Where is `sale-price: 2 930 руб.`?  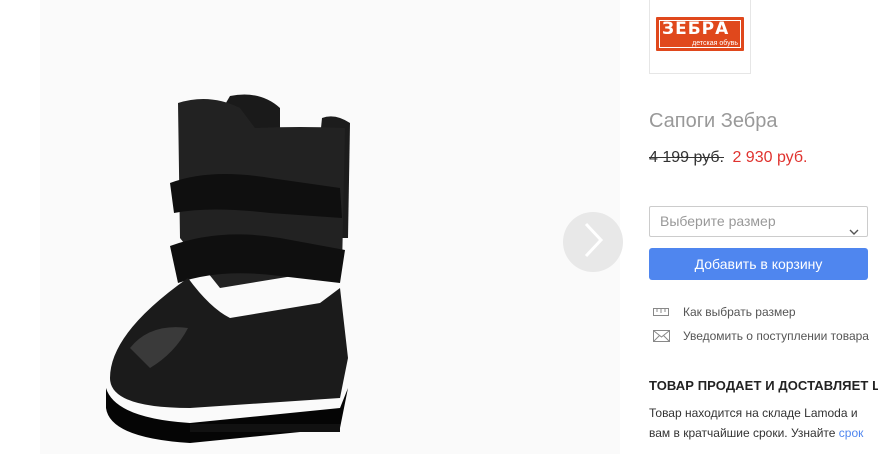
sale-price: 2 930 руб. is located at coordinates (770, 157).